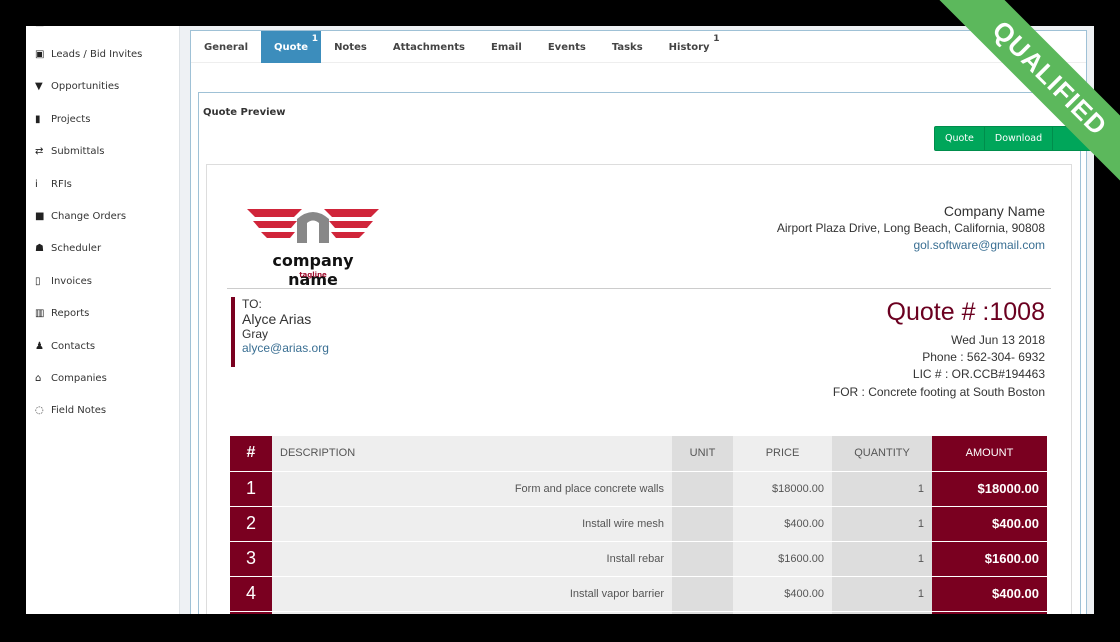 This screenshot has width=1120, height=642. Describe the element at coordinates (689, 47) in the screenshot. I see `tab-history: History 1` at that location.